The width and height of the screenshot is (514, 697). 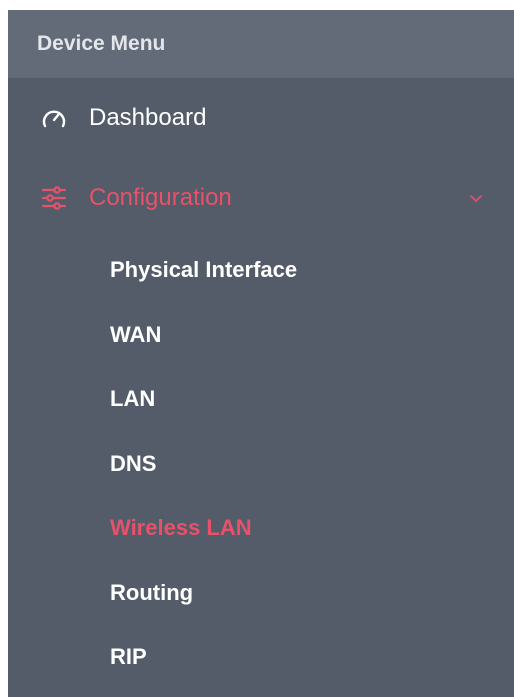 What do you see at coordinates (54, 198) in the screenshot?
I see `sliders-icon` at bounding box center [54, 198].